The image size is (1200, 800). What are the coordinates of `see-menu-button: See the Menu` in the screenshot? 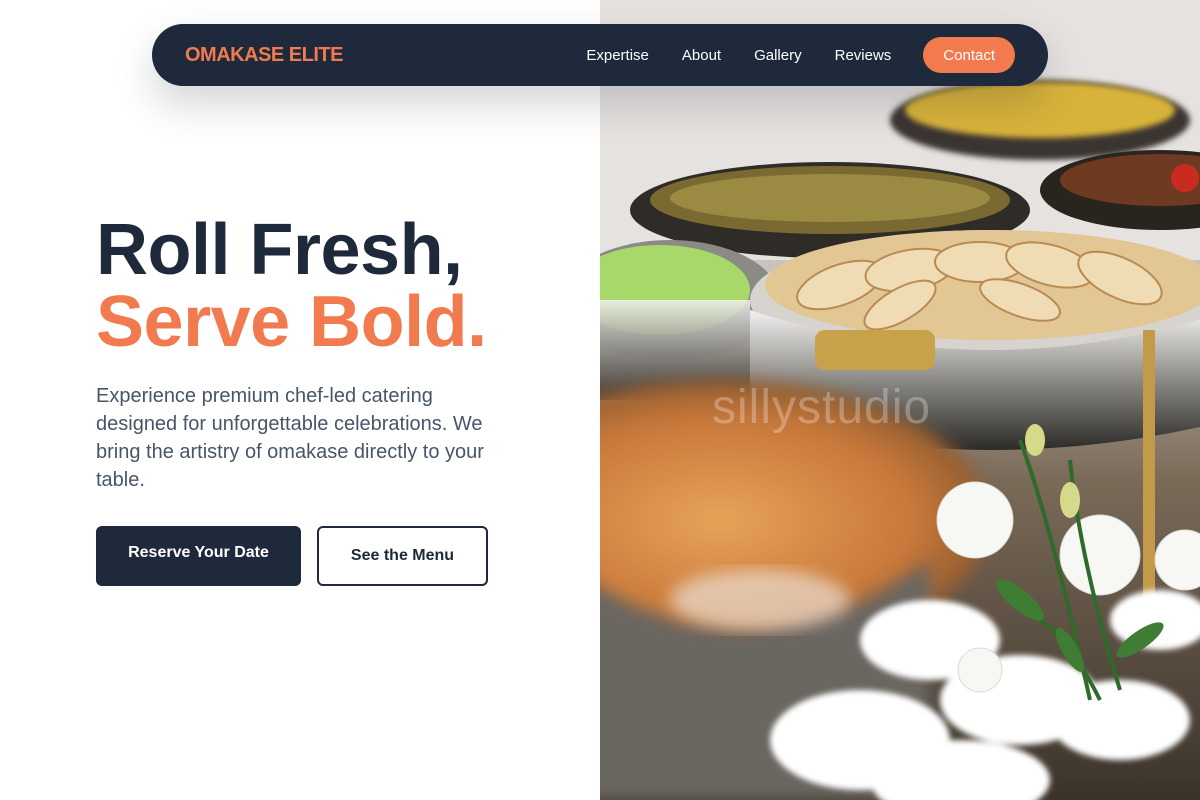 It's located at (402, 556).